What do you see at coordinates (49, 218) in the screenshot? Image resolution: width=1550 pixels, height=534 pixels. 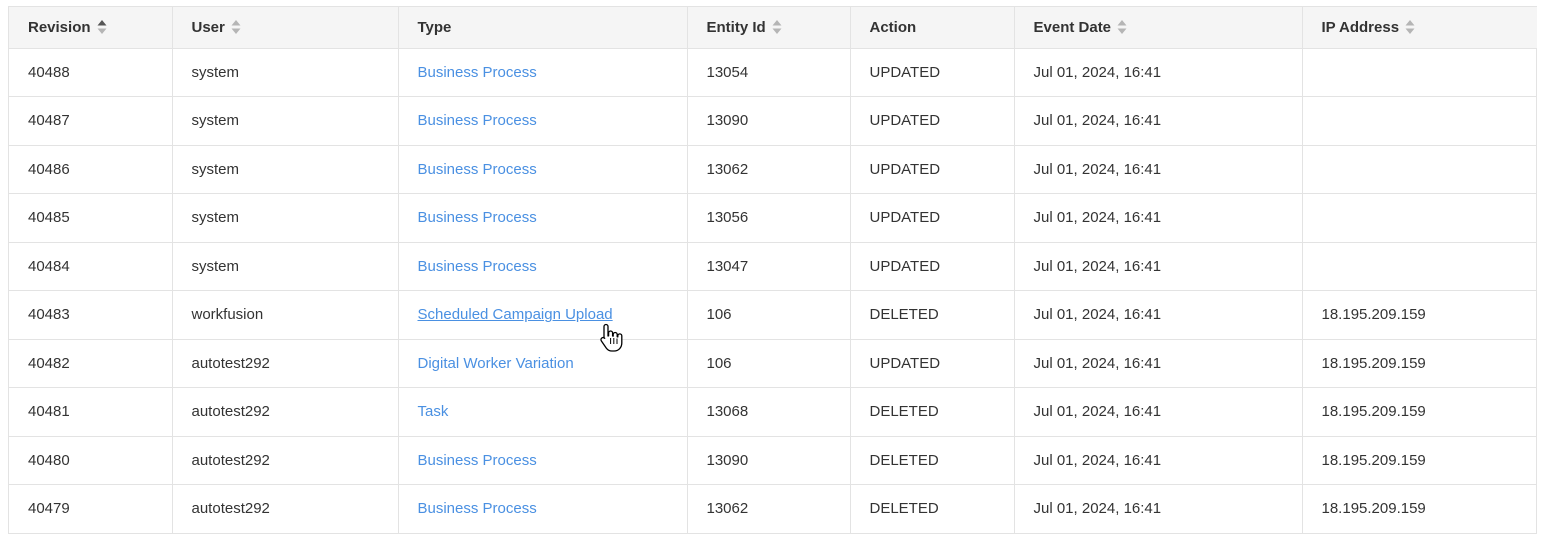 I see `cell-value: 40485` at bounding box center [49, 218].